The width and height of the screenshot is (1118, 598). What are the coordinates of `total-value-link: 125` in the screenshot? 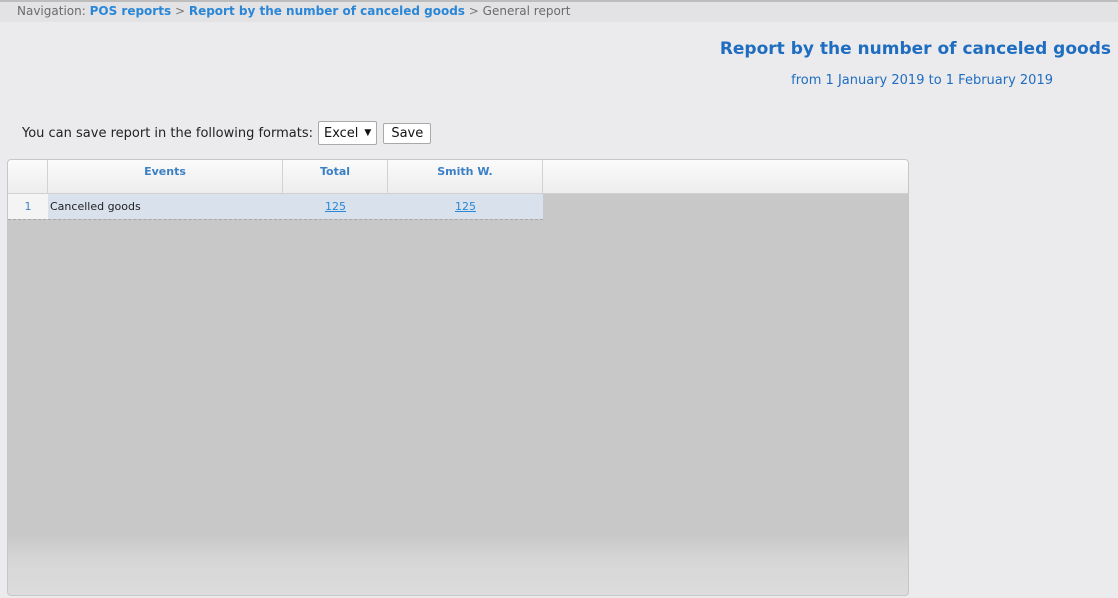 It's located at (335, 206).